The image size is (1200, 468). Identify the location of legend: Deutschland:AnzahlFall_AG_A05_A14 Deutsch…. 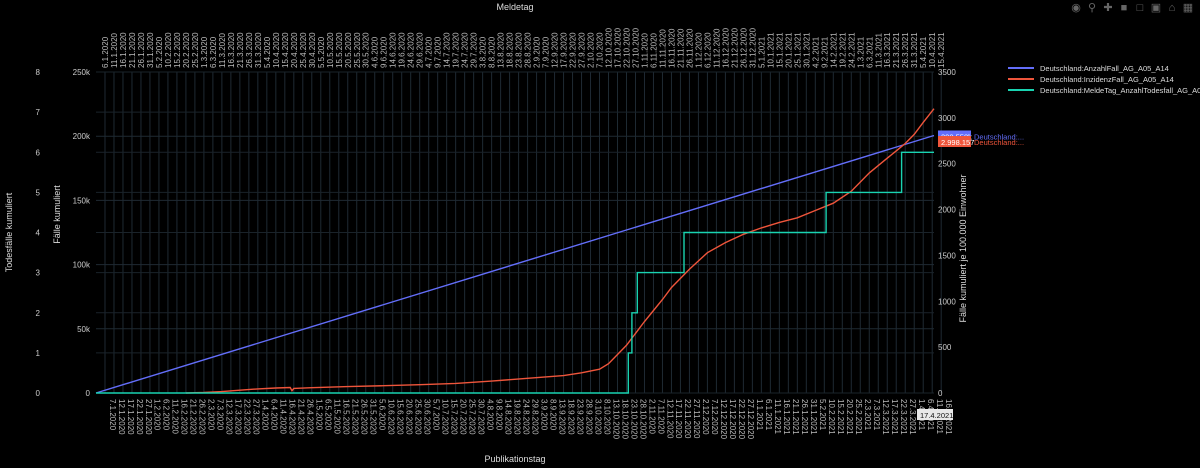
(1104, 79).